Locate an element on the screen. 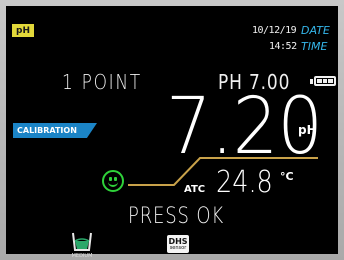  temperature-value: 24.8 is located at coordinates (244, 182).